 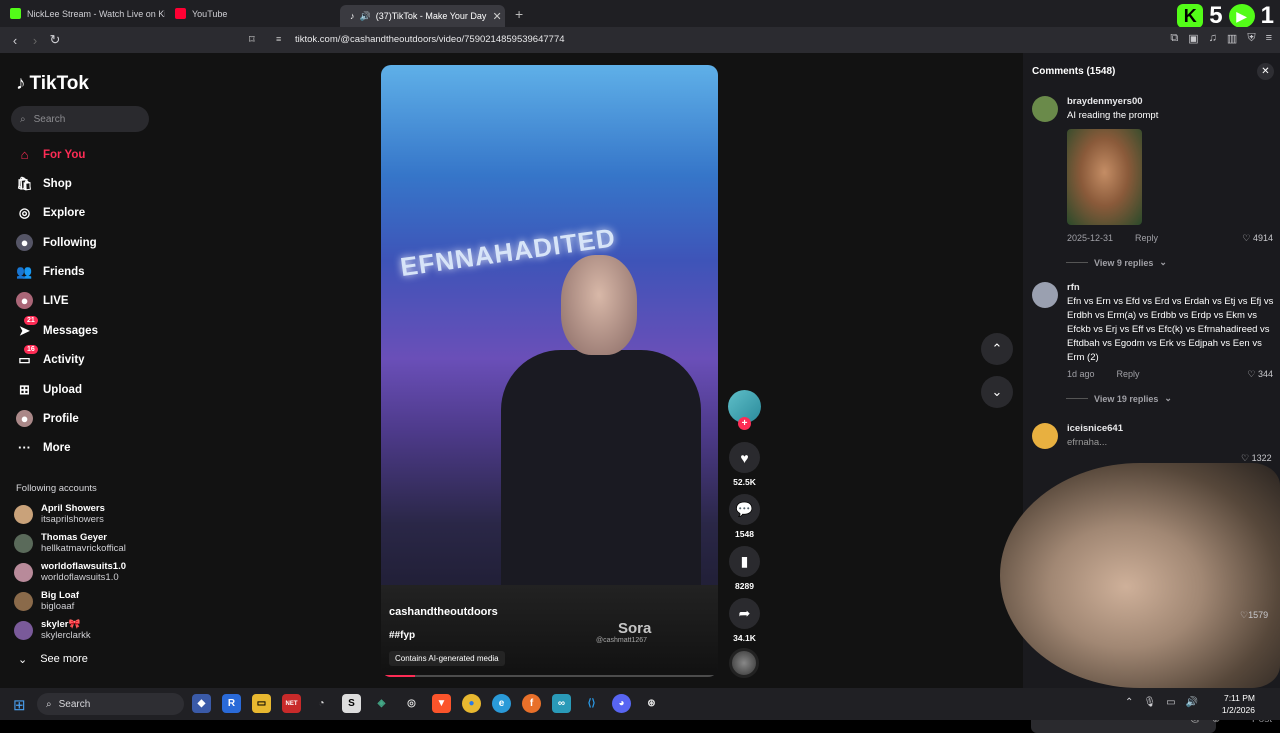 I want to click on close-tab-icon: ✕, so click(x=496, y=16).